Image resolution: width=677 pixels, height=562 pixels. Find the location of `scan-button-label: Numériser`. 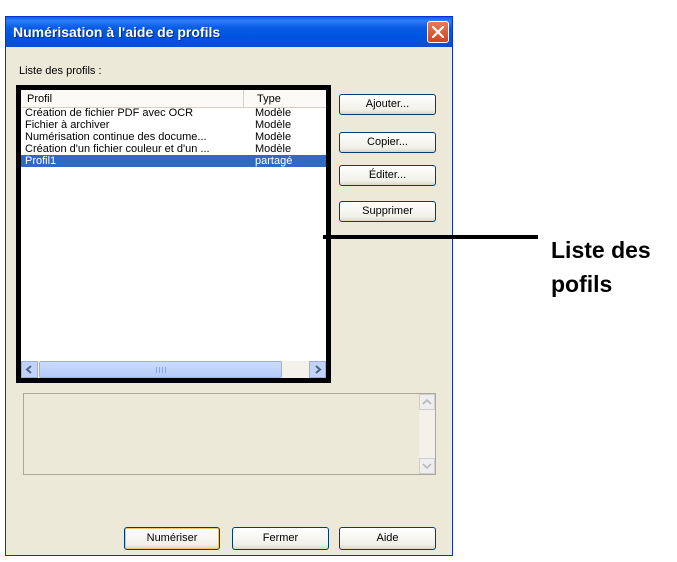

scan-button-label: Numériser is located at coordinates (172, 538).